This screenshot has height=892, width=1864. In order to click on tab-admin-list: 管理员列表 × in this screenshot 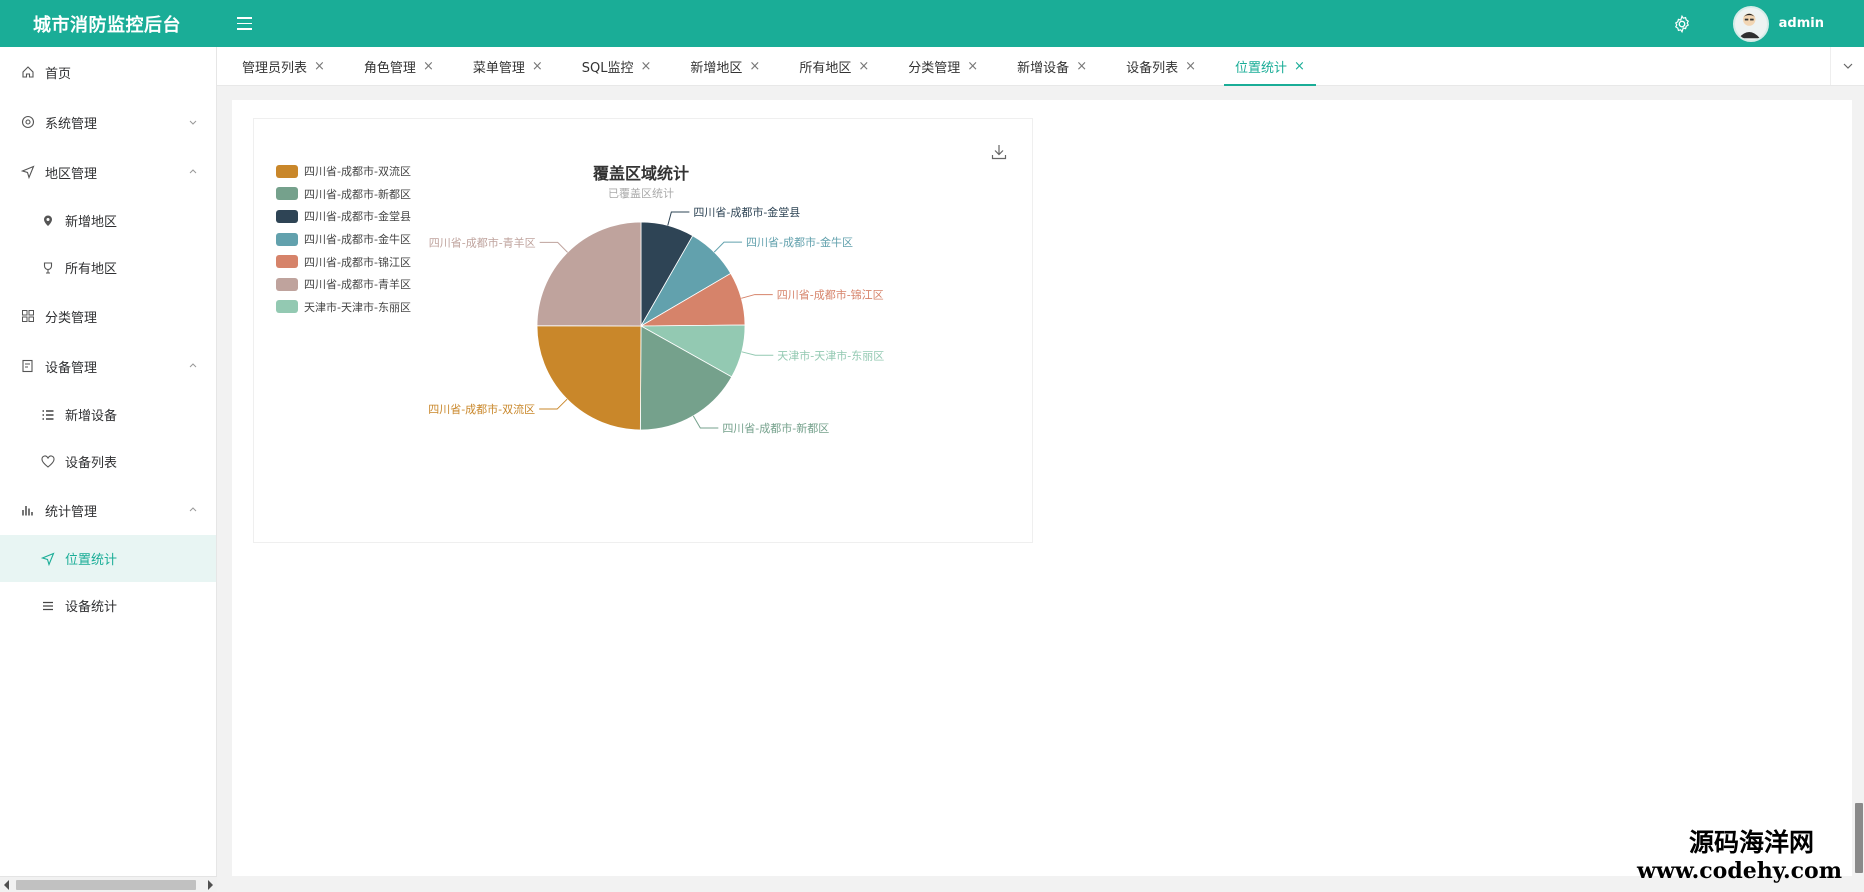, I will do `click(283, 66)`.